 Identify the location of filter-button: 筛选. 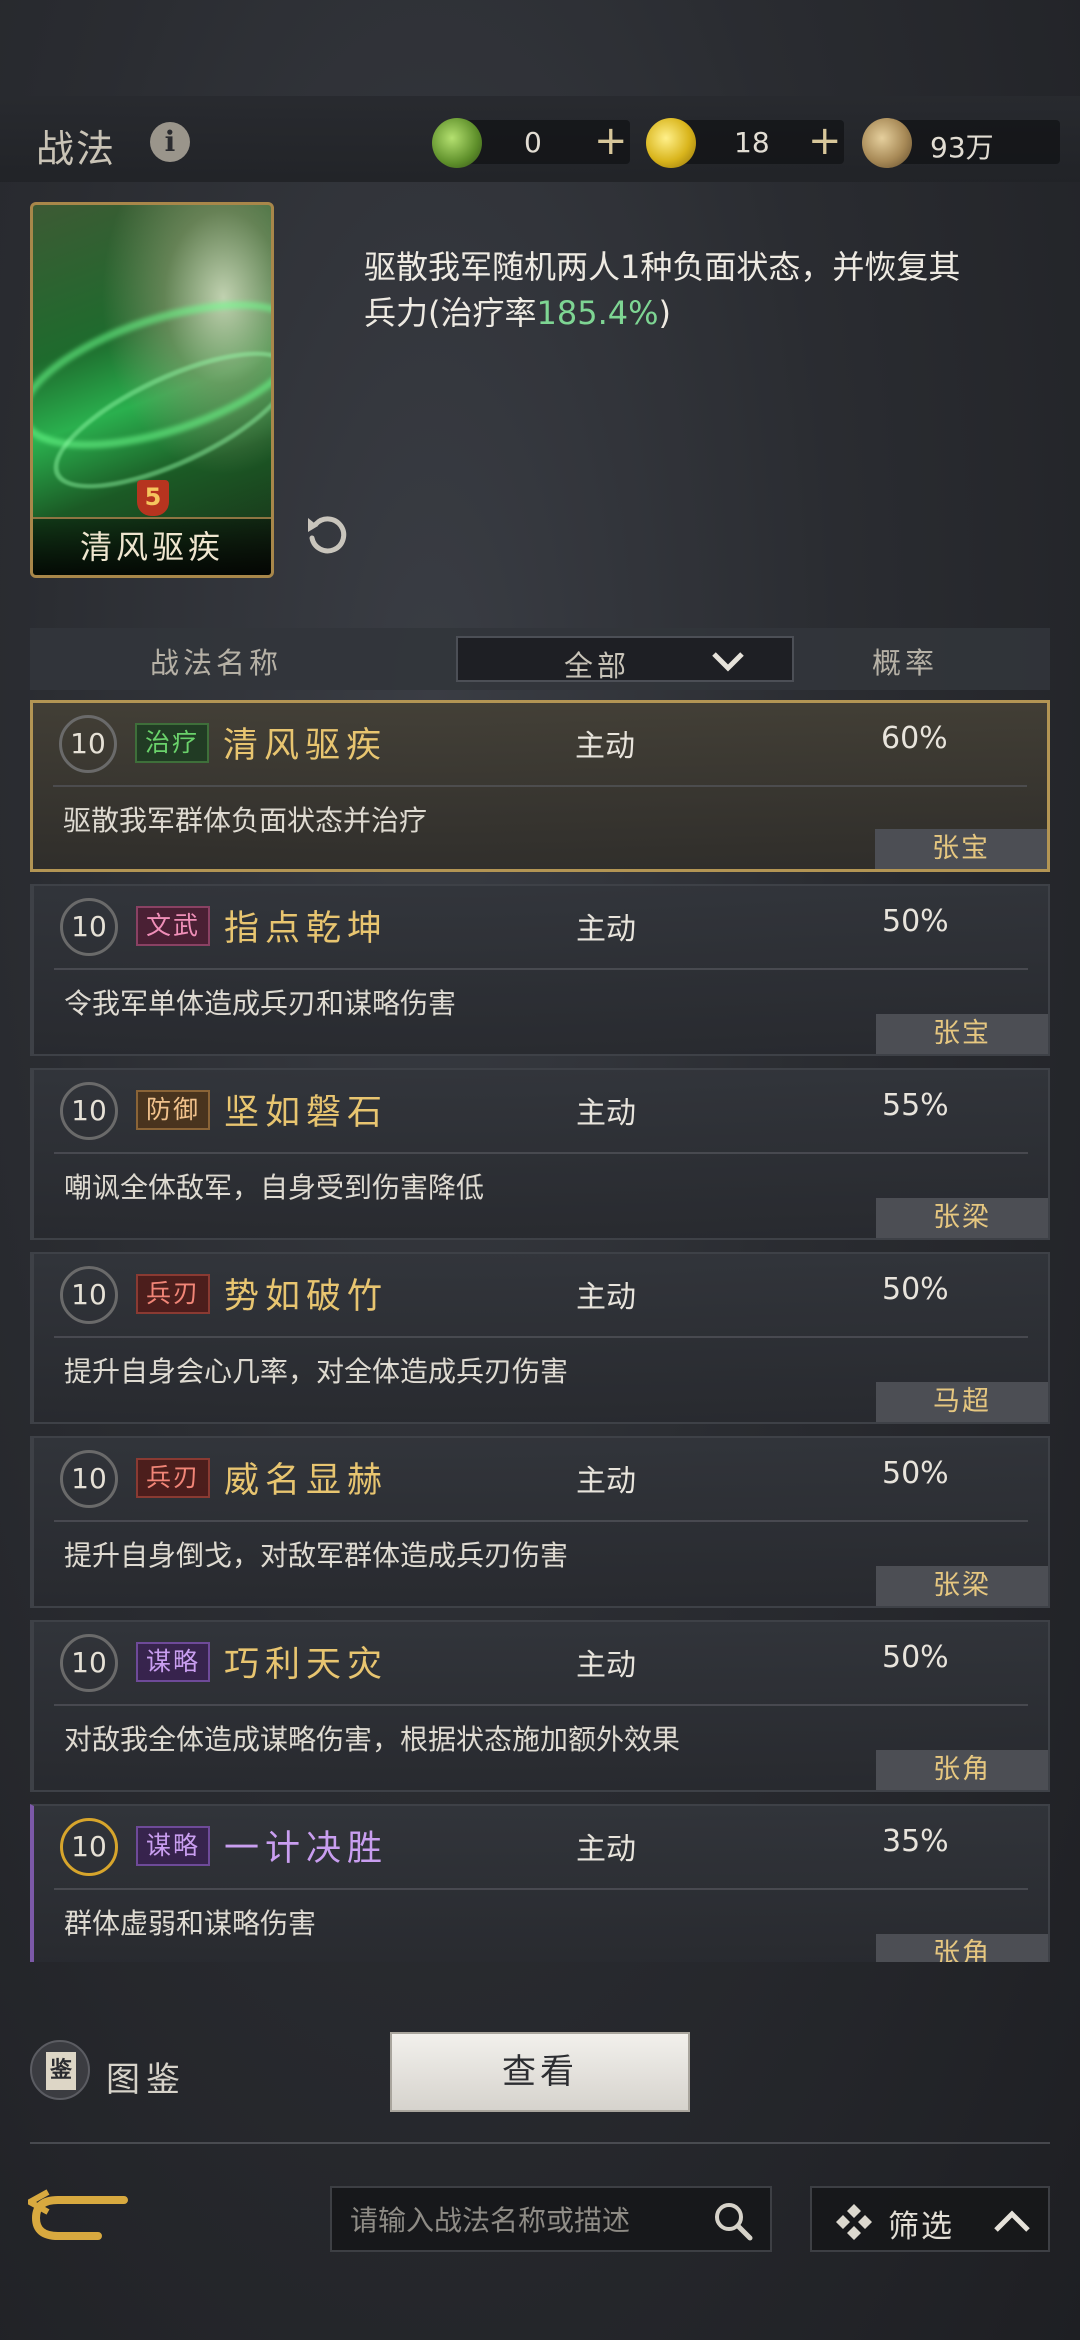
(930, 2219).